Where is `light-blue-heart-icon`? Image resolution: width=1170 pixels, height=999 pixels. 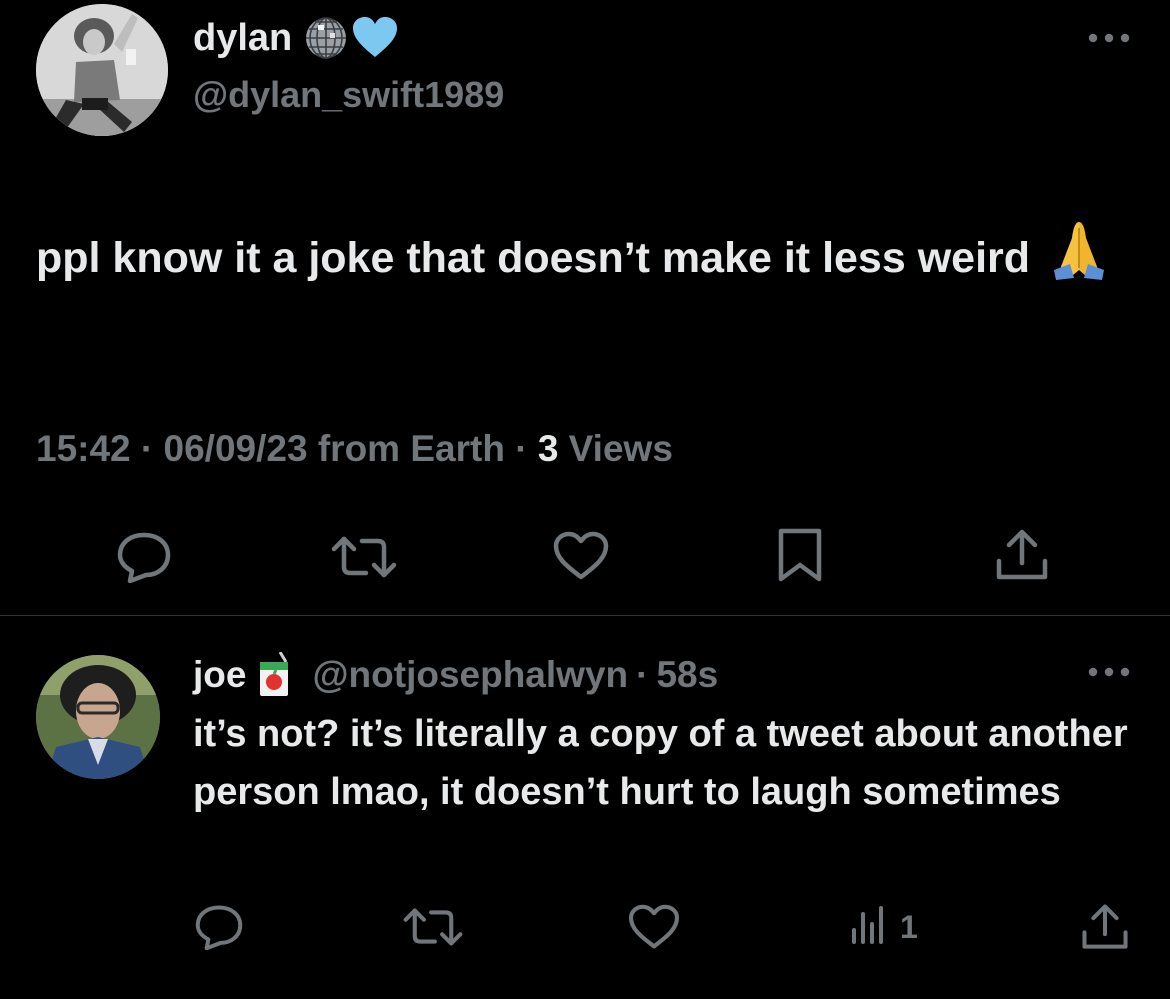 light-blue-heart-icon is located at coordinates (375, 38).